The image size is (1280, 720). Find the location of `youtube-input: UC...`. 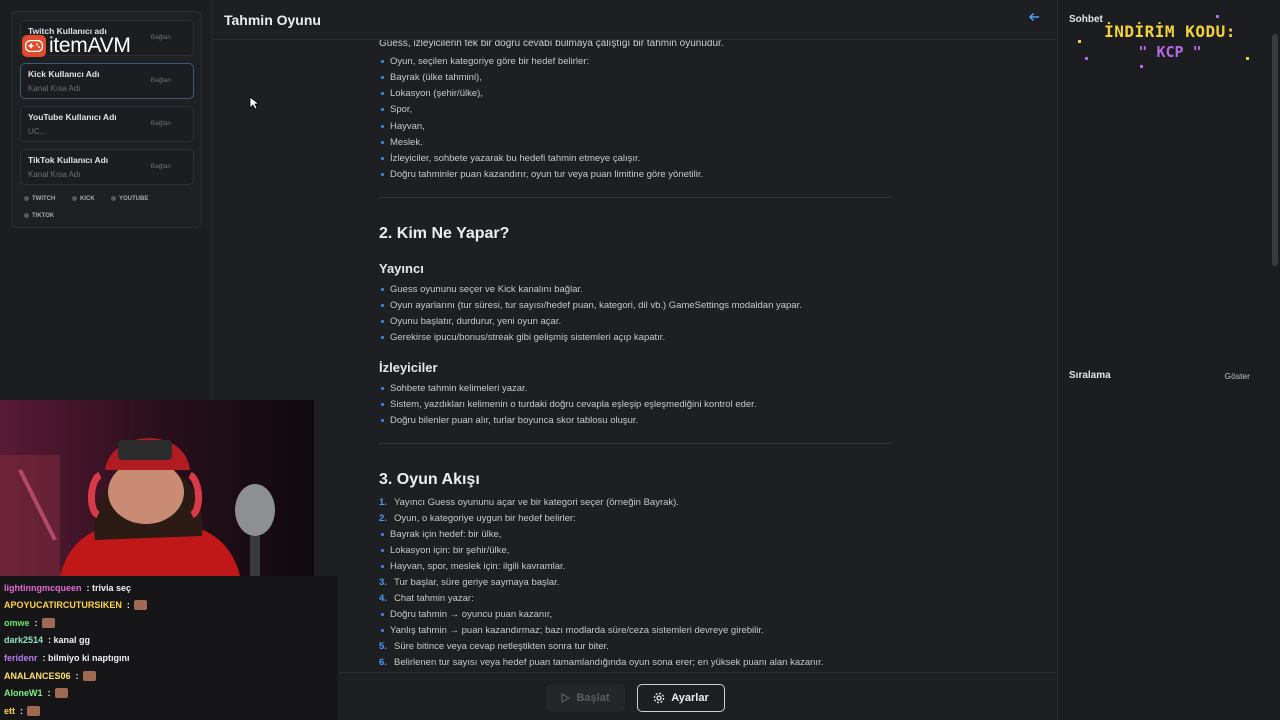

youtube-input: UC... is located at coordinates (37, 131).